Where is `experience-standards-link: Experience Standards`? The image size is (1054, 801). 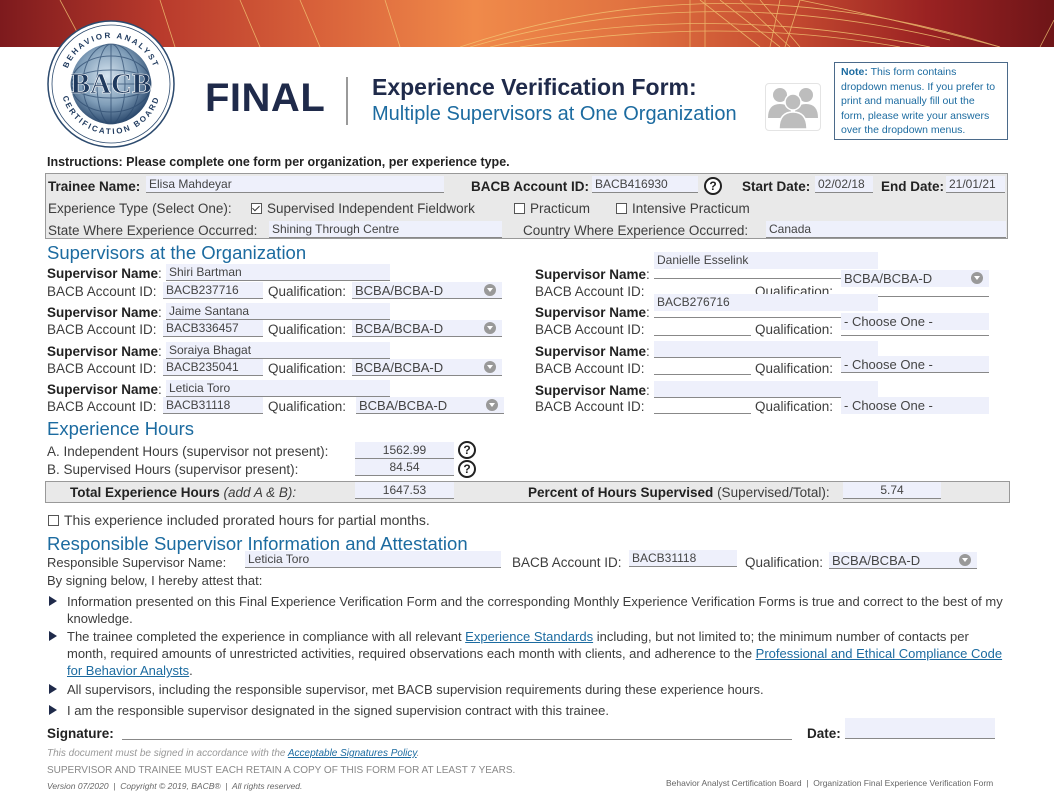
experience-standards-link: Experience Standards is located at coordinates (529, 636).